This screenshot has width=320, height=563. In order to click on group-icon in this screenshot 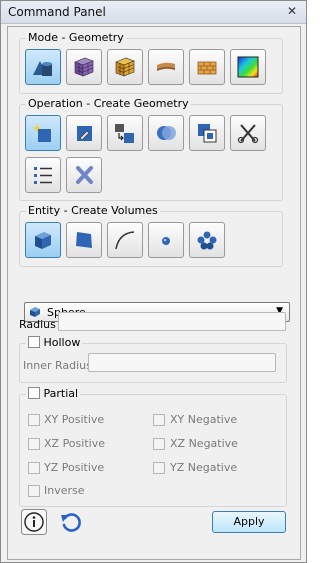, I will do `click(207, 240)`.